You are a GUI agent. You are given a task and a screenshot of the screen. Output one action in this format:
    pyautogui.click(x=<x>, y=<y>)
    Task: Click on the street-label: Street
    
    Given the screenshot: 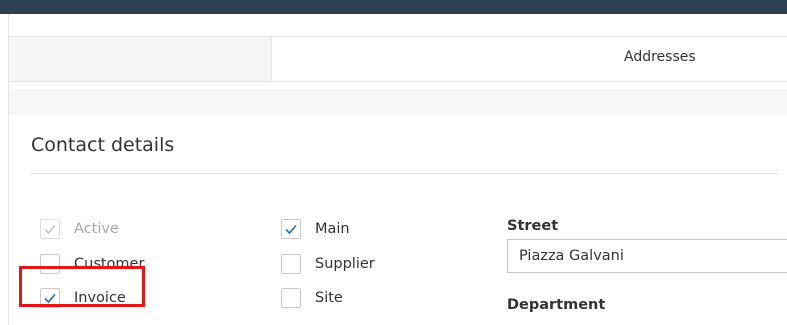 What is the action you would take?
    pyautogui.click(x=533, y=226)
    